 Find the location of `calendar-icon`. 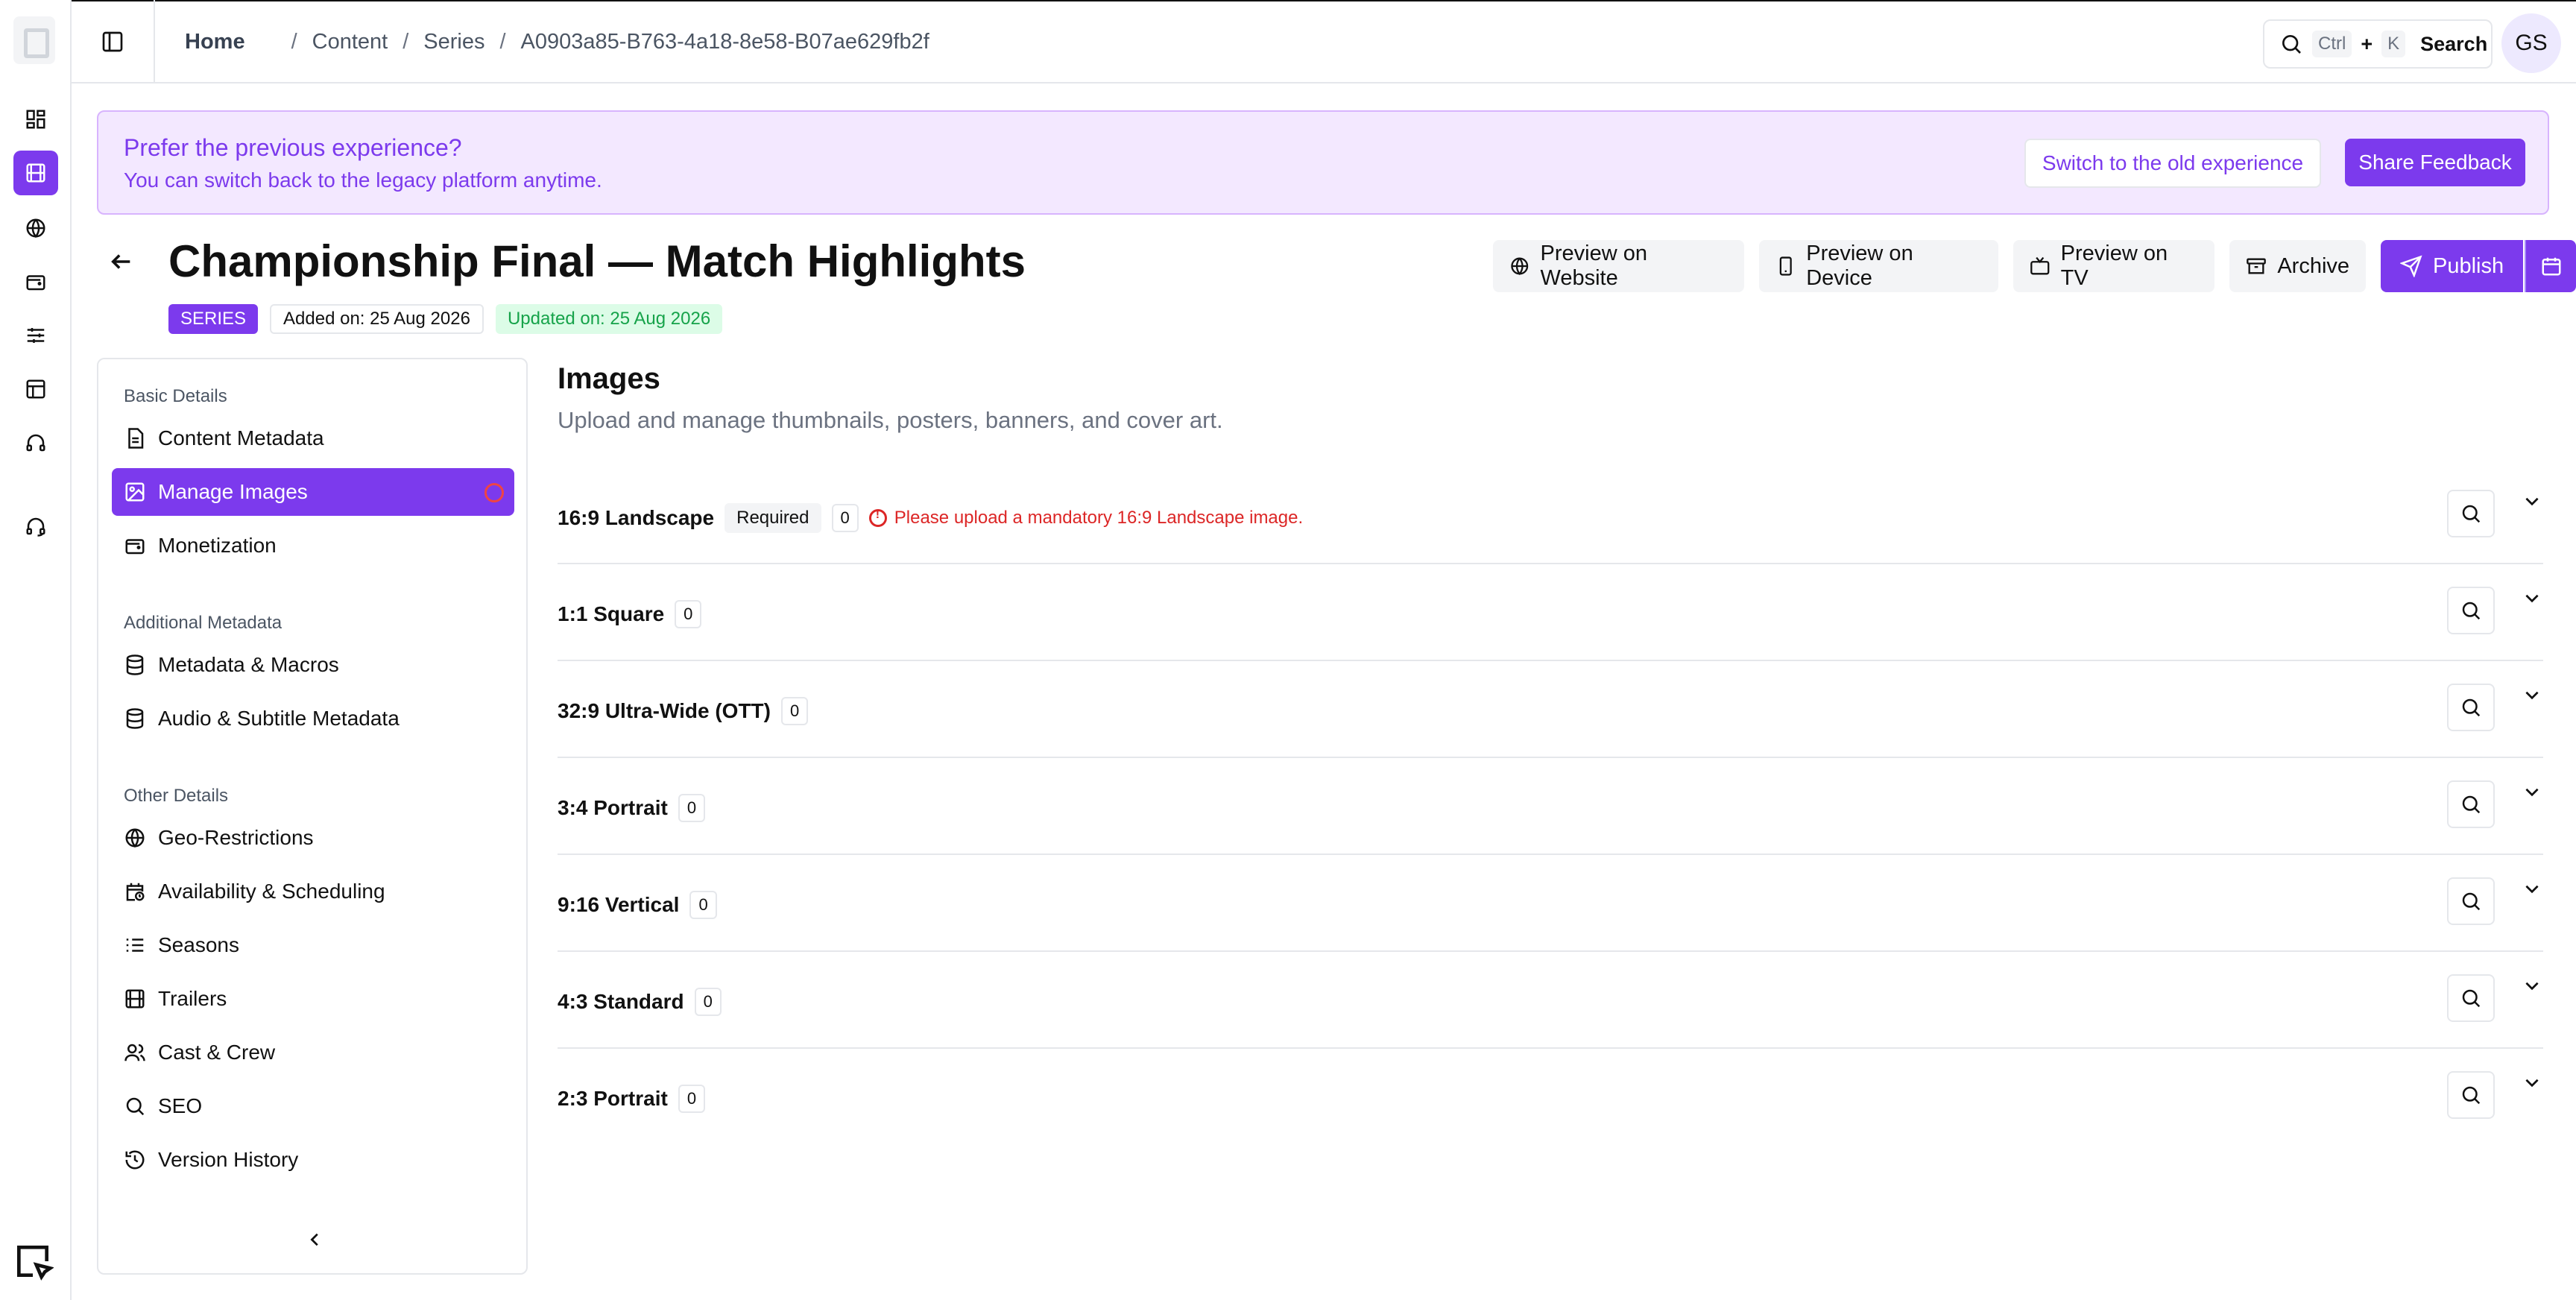

calendar-icon is located at coordinates (2551, 266).